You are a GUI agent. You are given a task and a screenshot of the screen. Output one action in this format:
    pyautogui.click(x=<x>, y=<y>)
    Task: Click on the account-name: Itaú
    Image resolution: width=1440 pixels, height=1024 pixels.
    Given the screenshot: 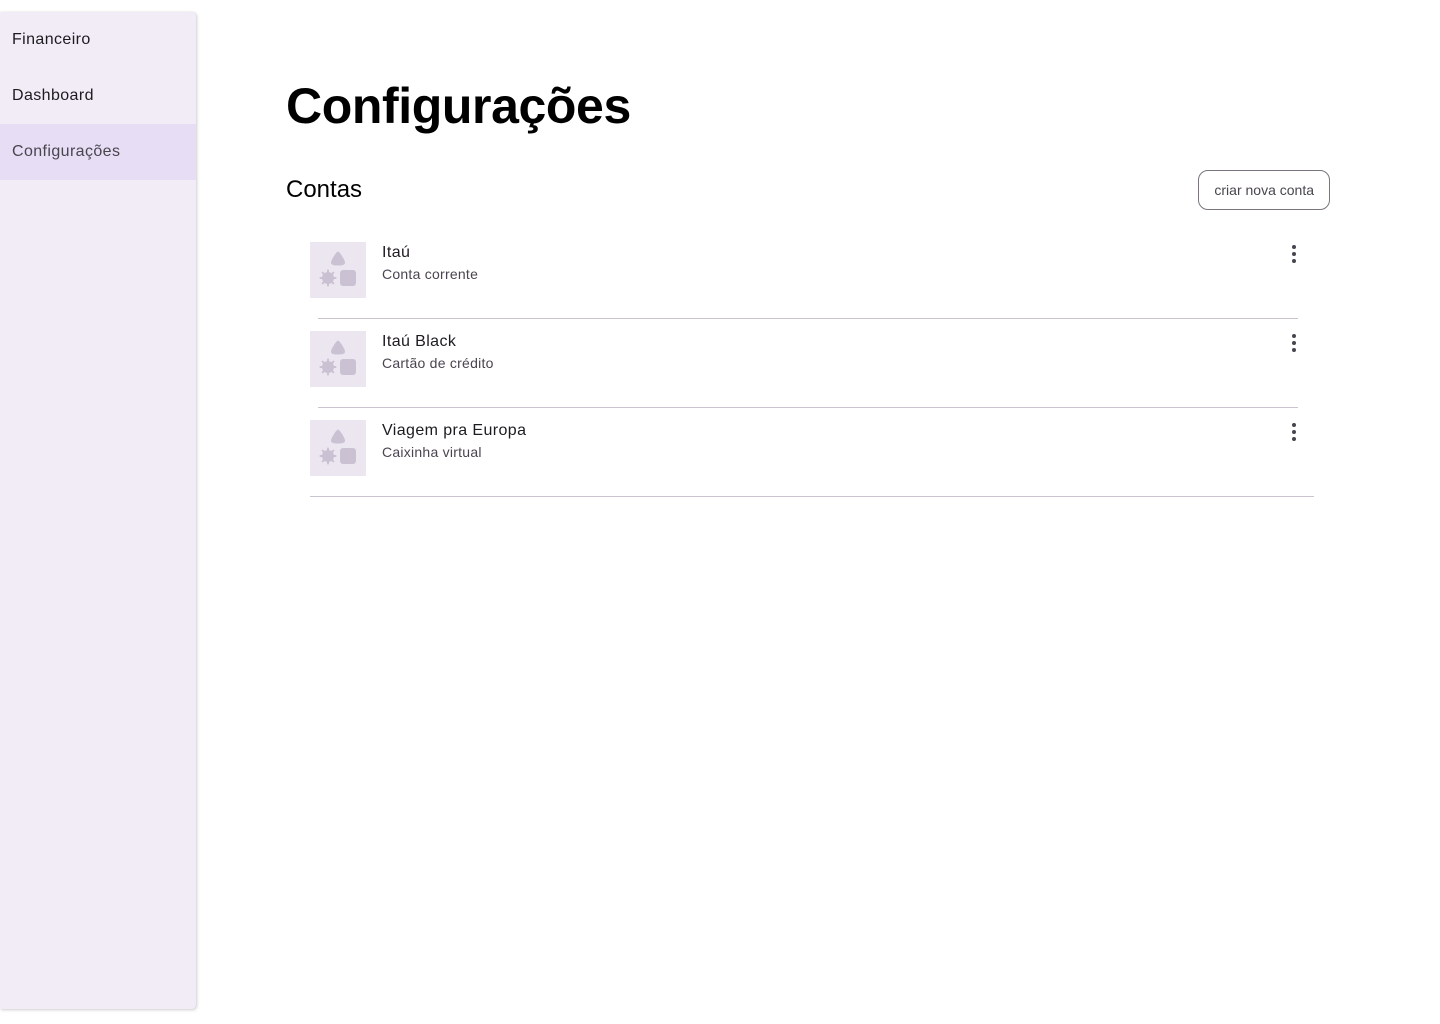 What is the action you would take?
    pyautogui.click(x=396, y=252)
    